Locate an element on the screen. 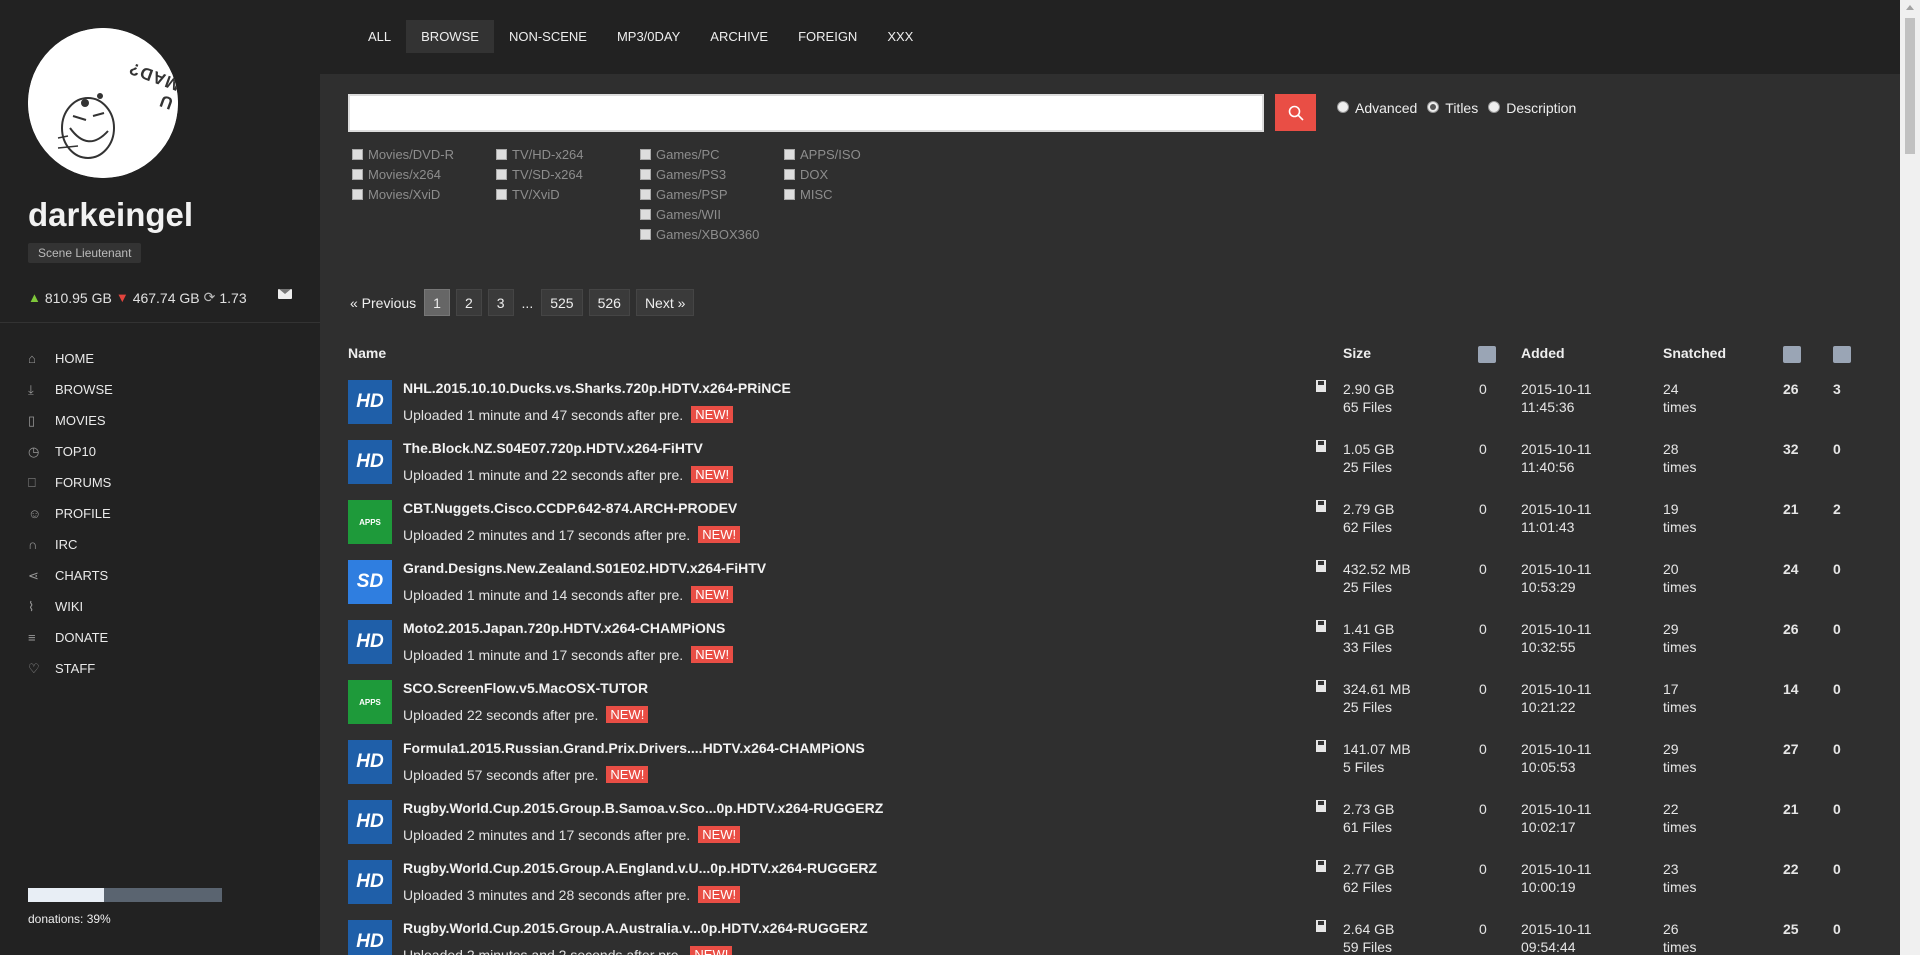 Image resolution: width=1920 pixels, height=955 pixels. search-option-description: Description is located at coordinates (1532, 108).